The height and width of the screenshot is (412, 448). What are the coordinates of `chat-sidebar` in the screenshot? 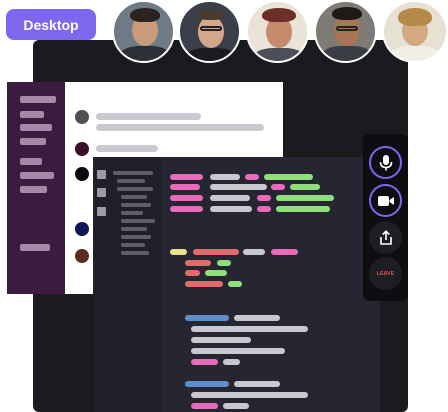 It's located at (36, 188).